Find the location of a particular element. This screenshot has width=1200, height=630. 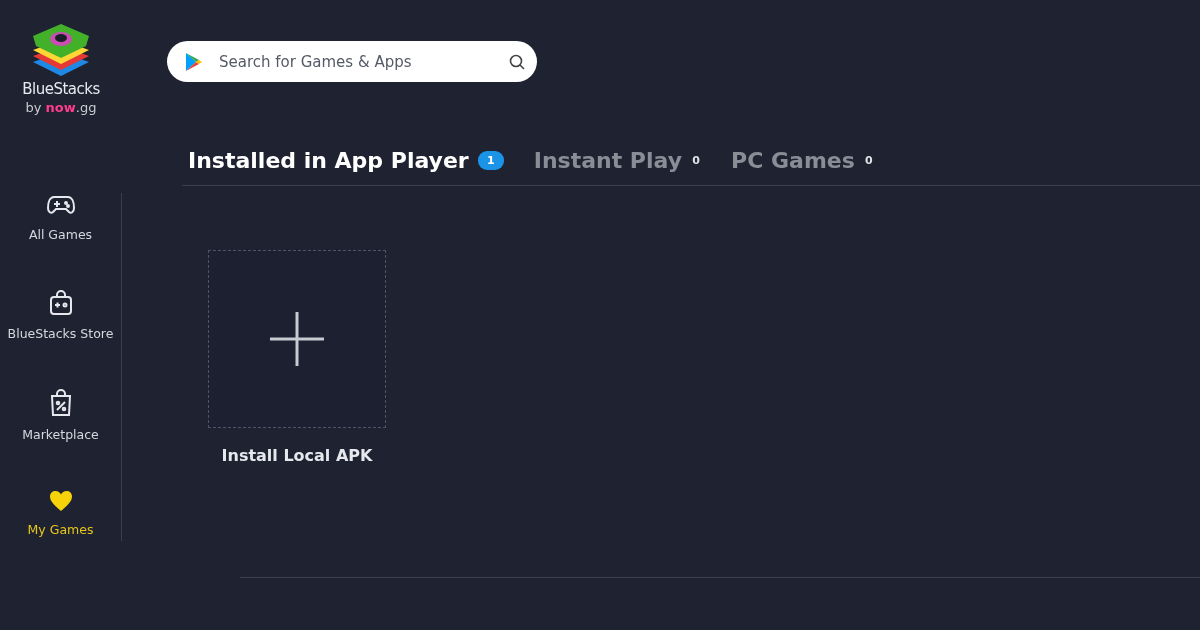

sidebar-item: BlueStacks Store is located at coordinates (60, 315).